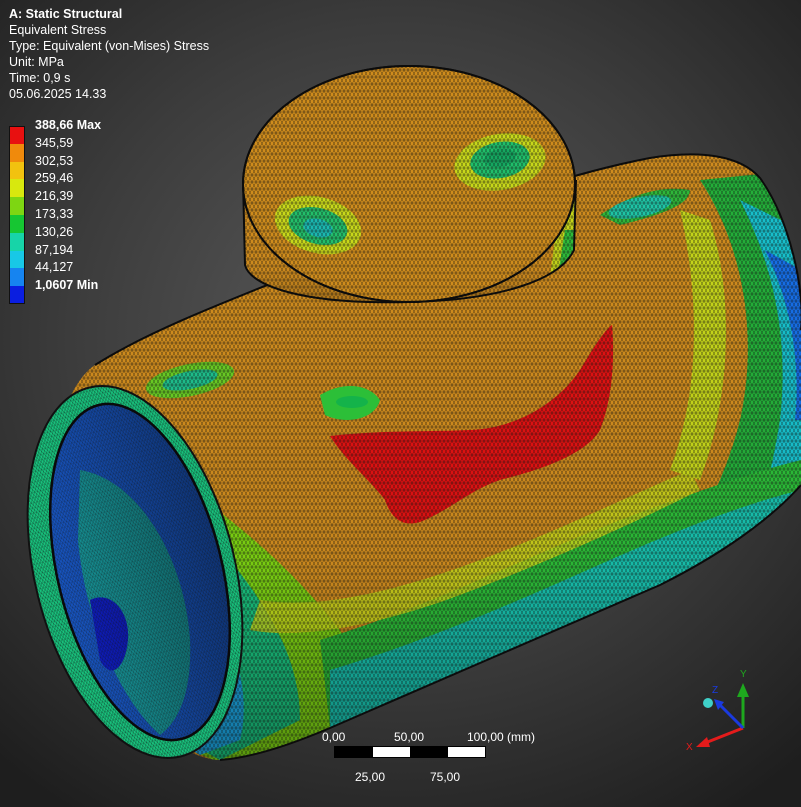 The image size is (801, 807). What do you see at coordinates (703, 742) in the screenshot?
I see `triad-x-arrowhead` at bounding box center [703, 742].